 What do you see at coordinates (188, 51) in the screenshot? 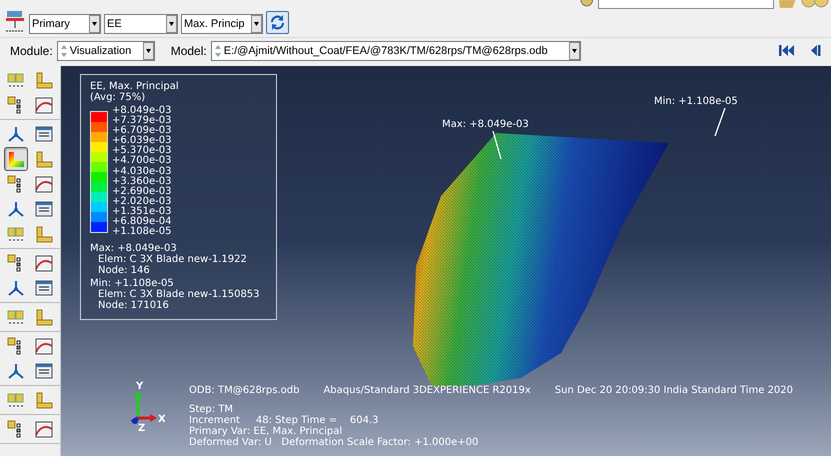
I see `model-label: Model:` at bounding box center [188, 51].